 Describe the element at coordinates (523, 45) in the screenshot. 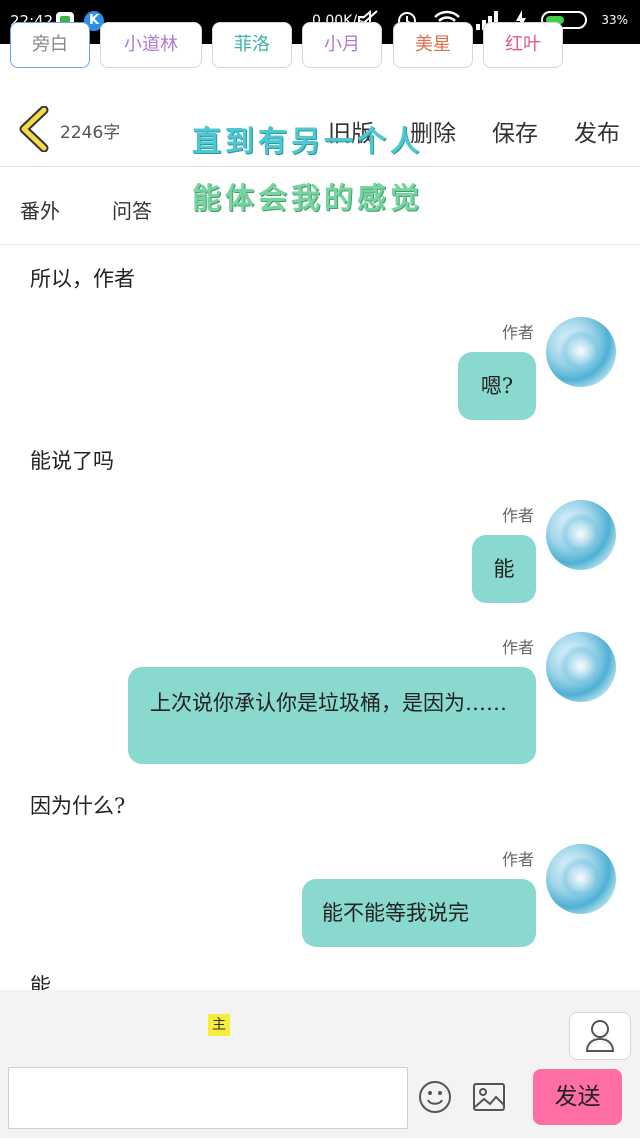

I see `role-hongye-button: 红叶` at that location.